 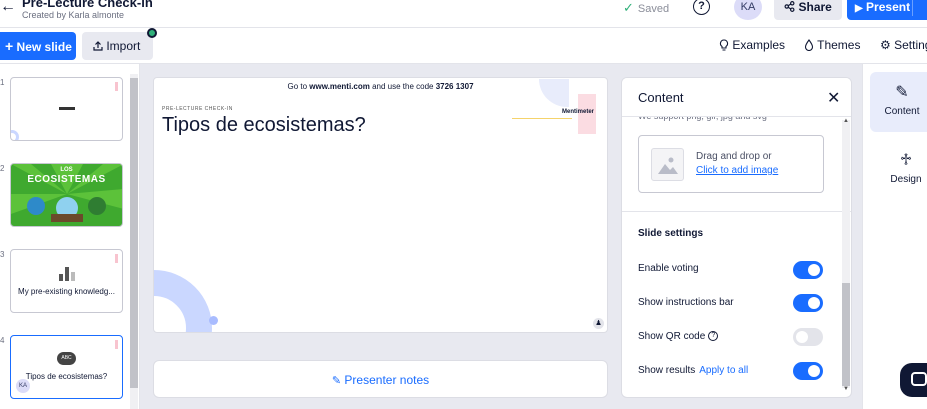 What do you see at coordinates (73, 15) in the screenshot?
I see `presentation-owner: Created by Karla almonte` at bounding box center [73, 15].